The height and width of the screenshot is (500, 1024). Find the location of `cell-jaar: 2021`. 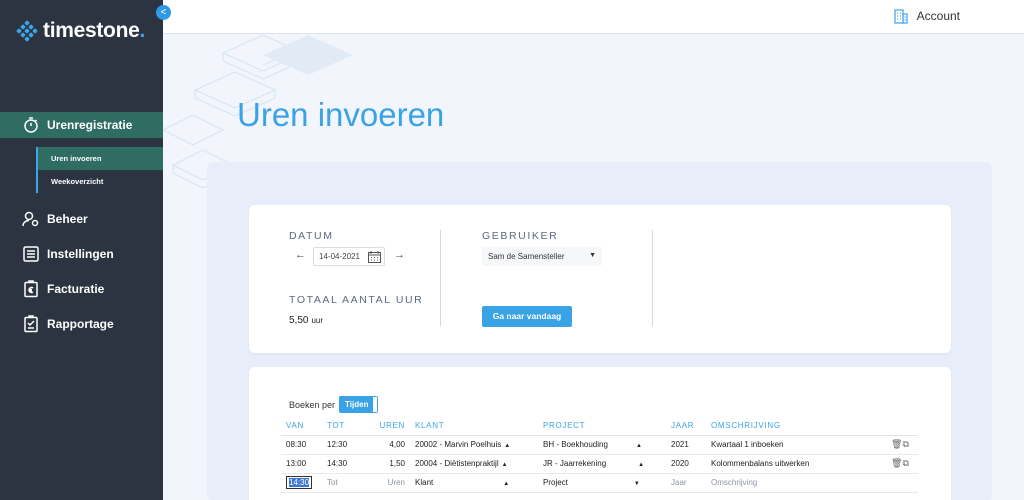

cell-jaar: 2021 is located at coordinates (686, 445).